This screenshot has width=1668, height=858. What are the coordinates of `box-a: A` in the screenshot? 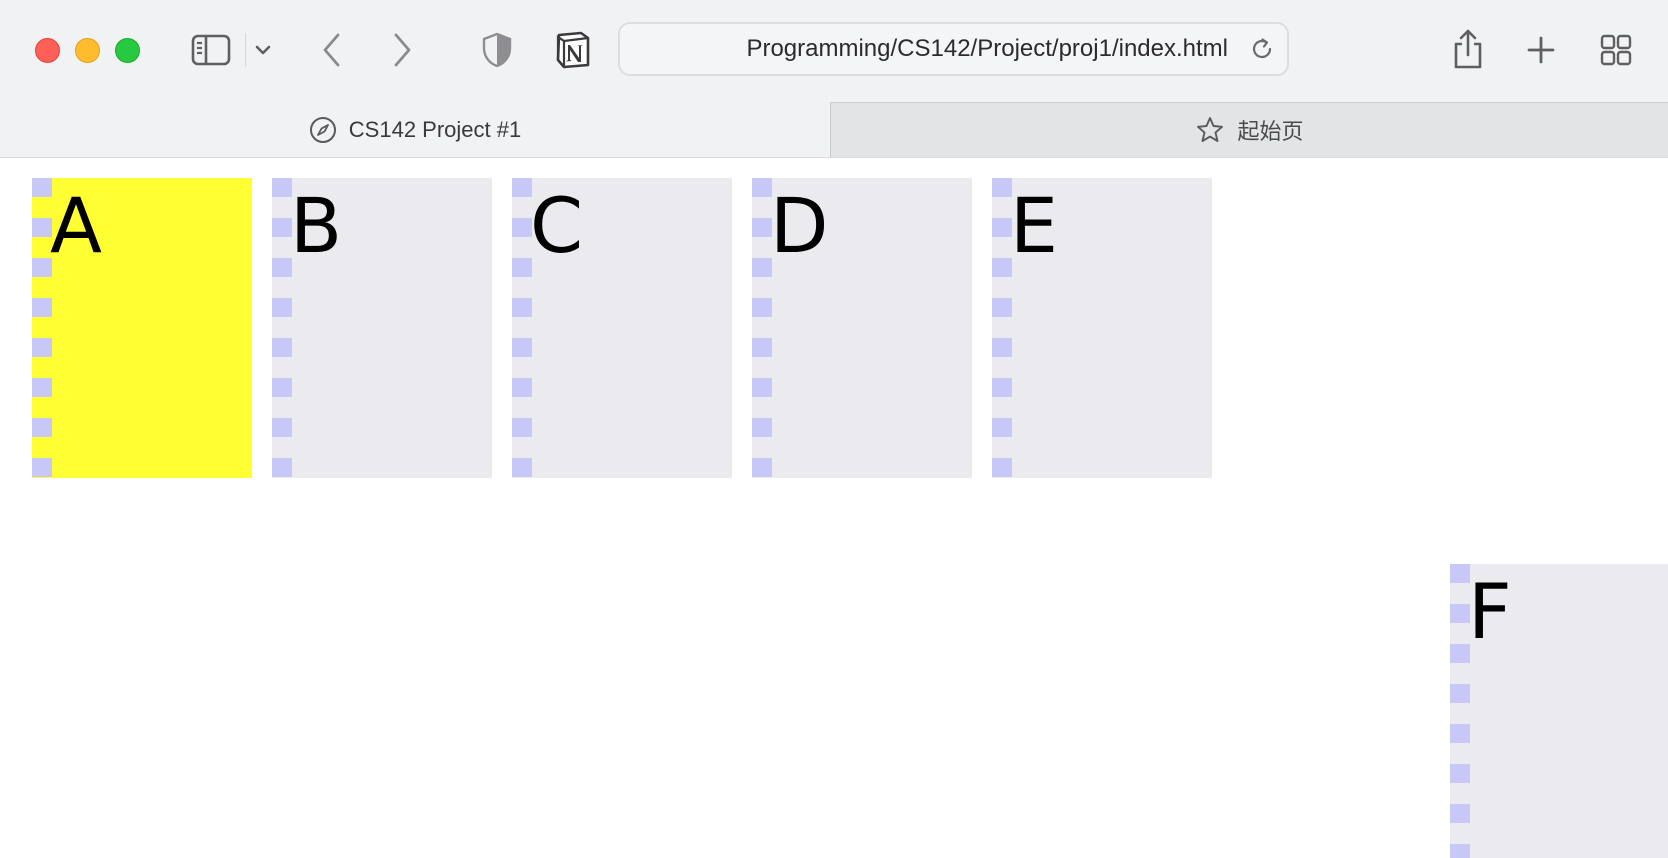 It's located at (142, 328).